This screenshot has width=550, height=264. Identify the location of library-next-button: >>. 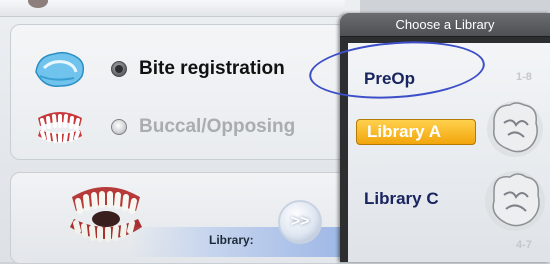
(300, 222).